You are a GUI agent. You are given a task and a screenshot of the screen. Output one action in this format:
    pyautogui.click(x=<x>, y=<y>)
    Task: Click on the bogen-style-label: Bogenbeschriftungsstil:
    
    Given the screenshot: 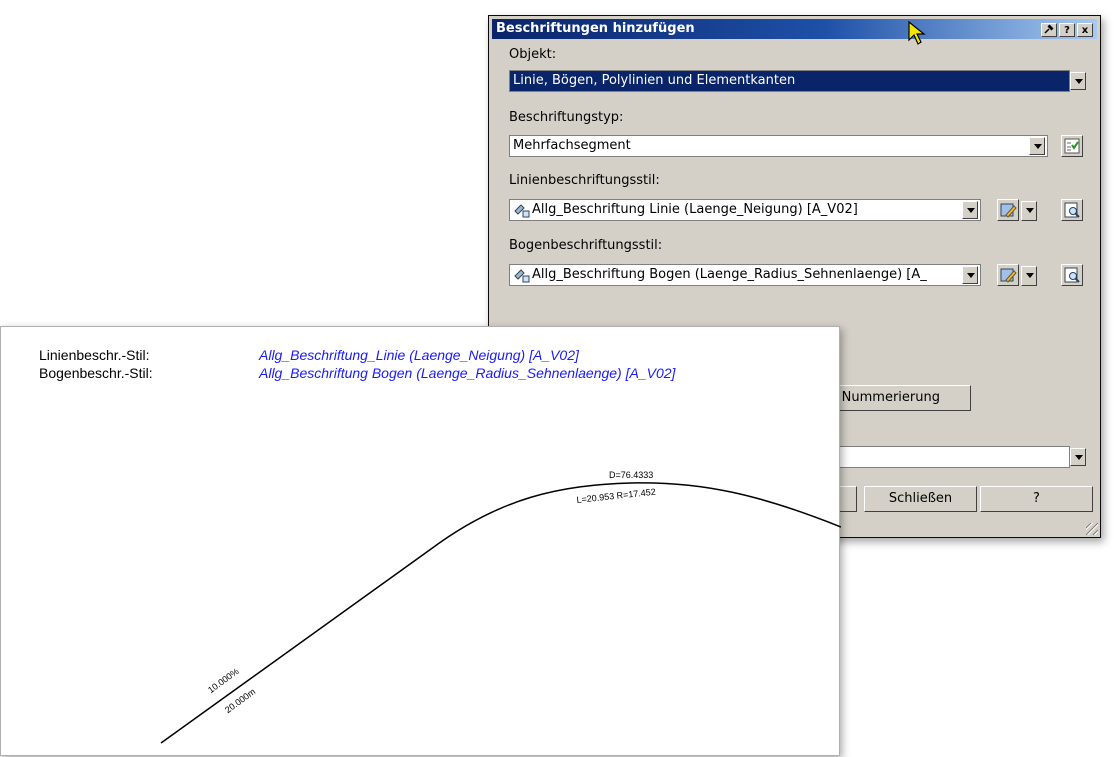 What is the action you would take?
    pyautogui.click(x=586, y=245)
    